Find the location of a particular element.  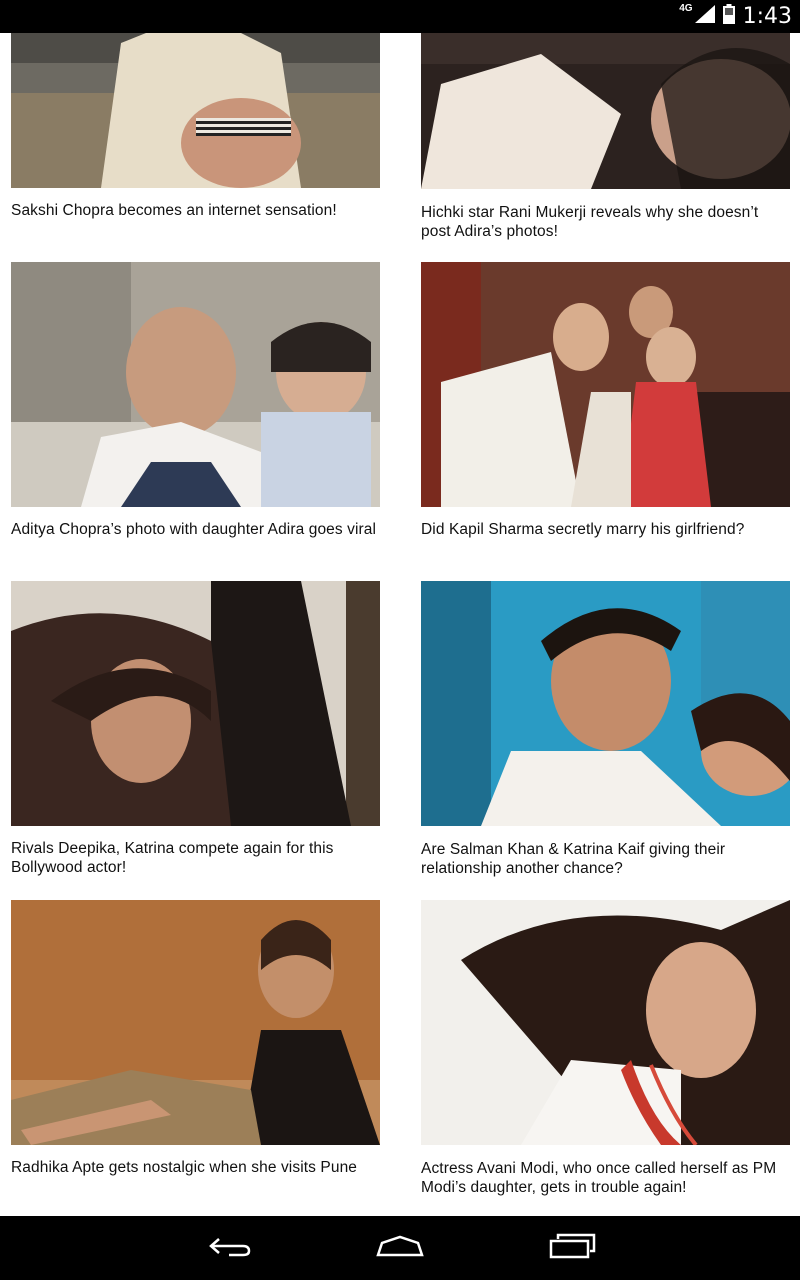

battery-icon is located at coordinates (728, 16).